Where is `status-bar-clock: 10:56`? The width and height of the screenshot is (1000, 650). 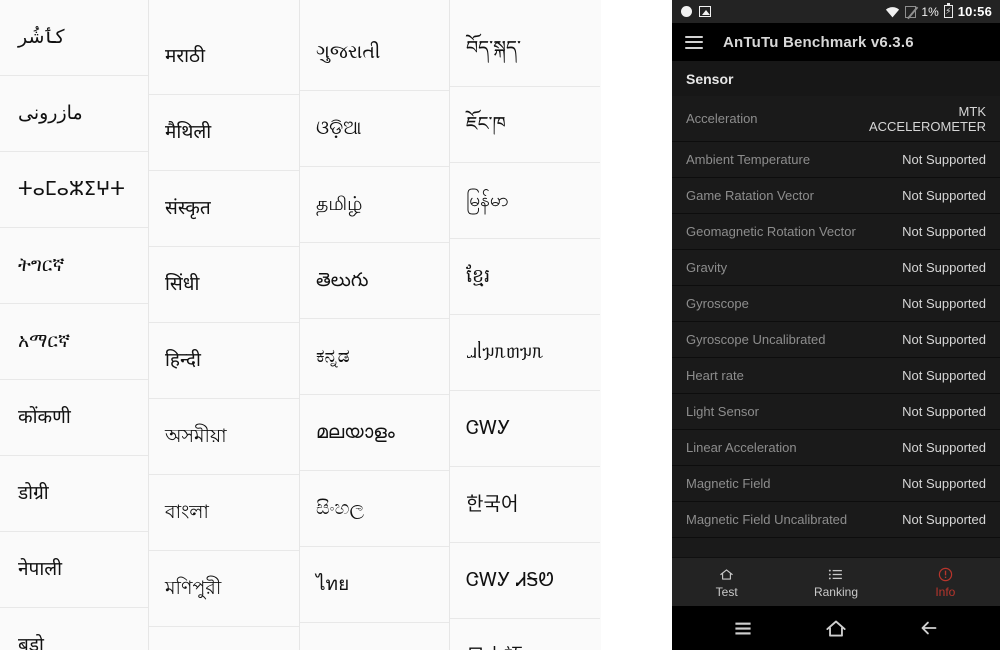
status-bar-clock: 10:56 is located at coordinates (974, 11).